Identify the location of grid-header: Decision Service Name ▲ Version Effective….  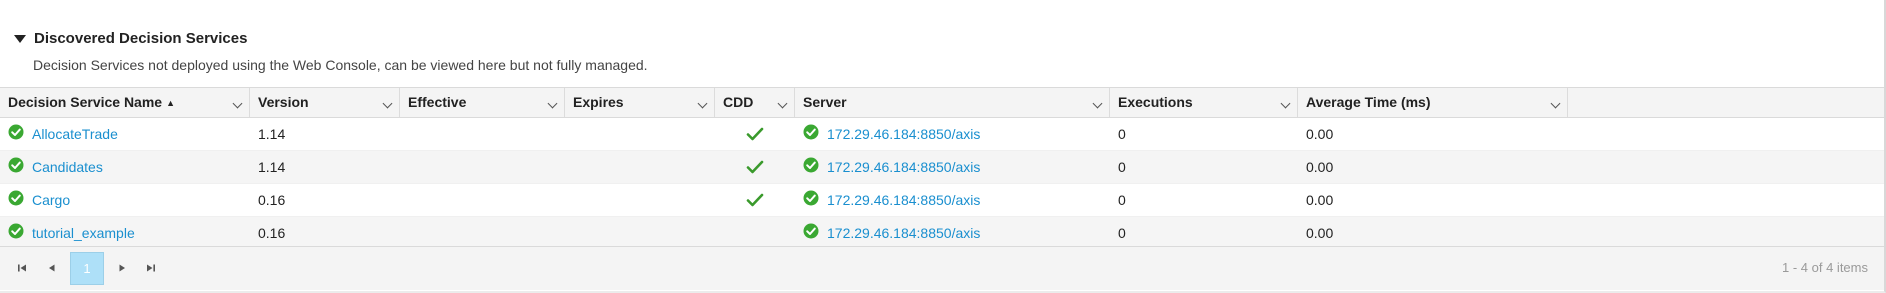
(942, 102).